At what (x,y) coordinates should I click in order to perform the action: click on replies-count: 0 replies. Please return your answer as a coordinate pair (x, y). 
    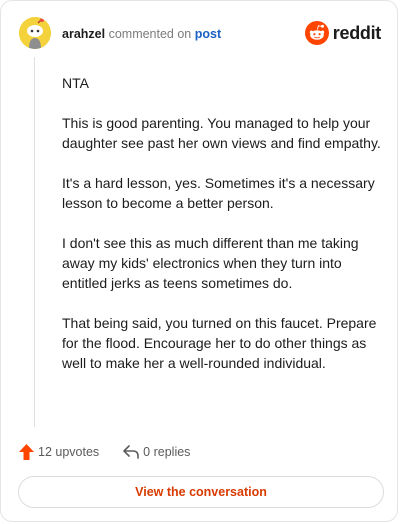
    Looking at the image, I should click on (167, 452).